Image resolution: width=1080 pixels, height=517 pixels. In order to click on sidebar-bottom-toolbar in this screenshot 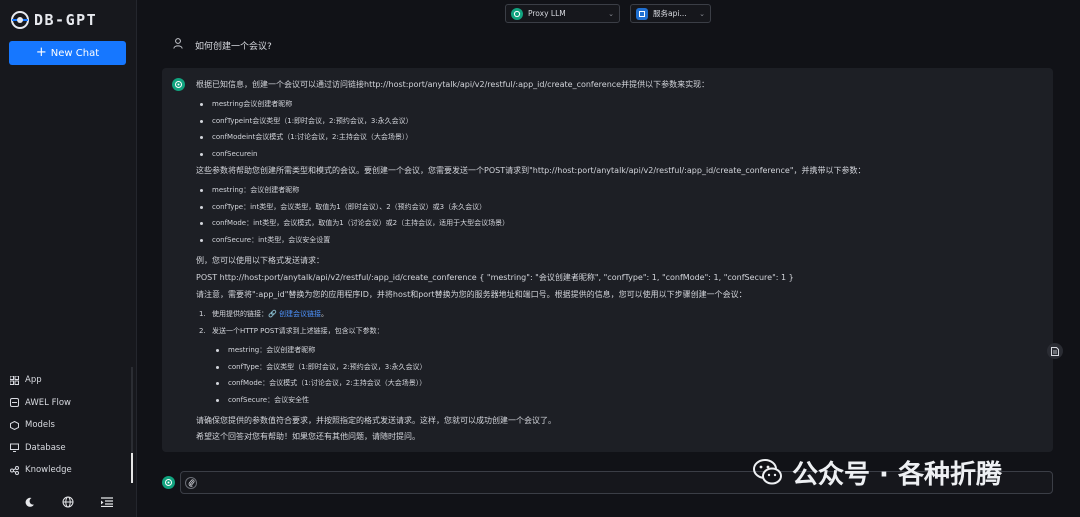, I will do `click(68, 502)`.